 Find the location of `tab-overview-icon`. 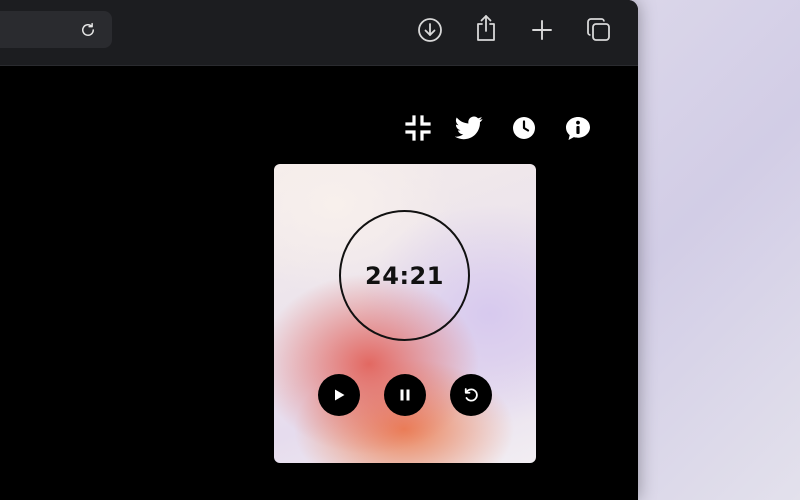

tab-overview-icon is located at coordinates (599, 30).